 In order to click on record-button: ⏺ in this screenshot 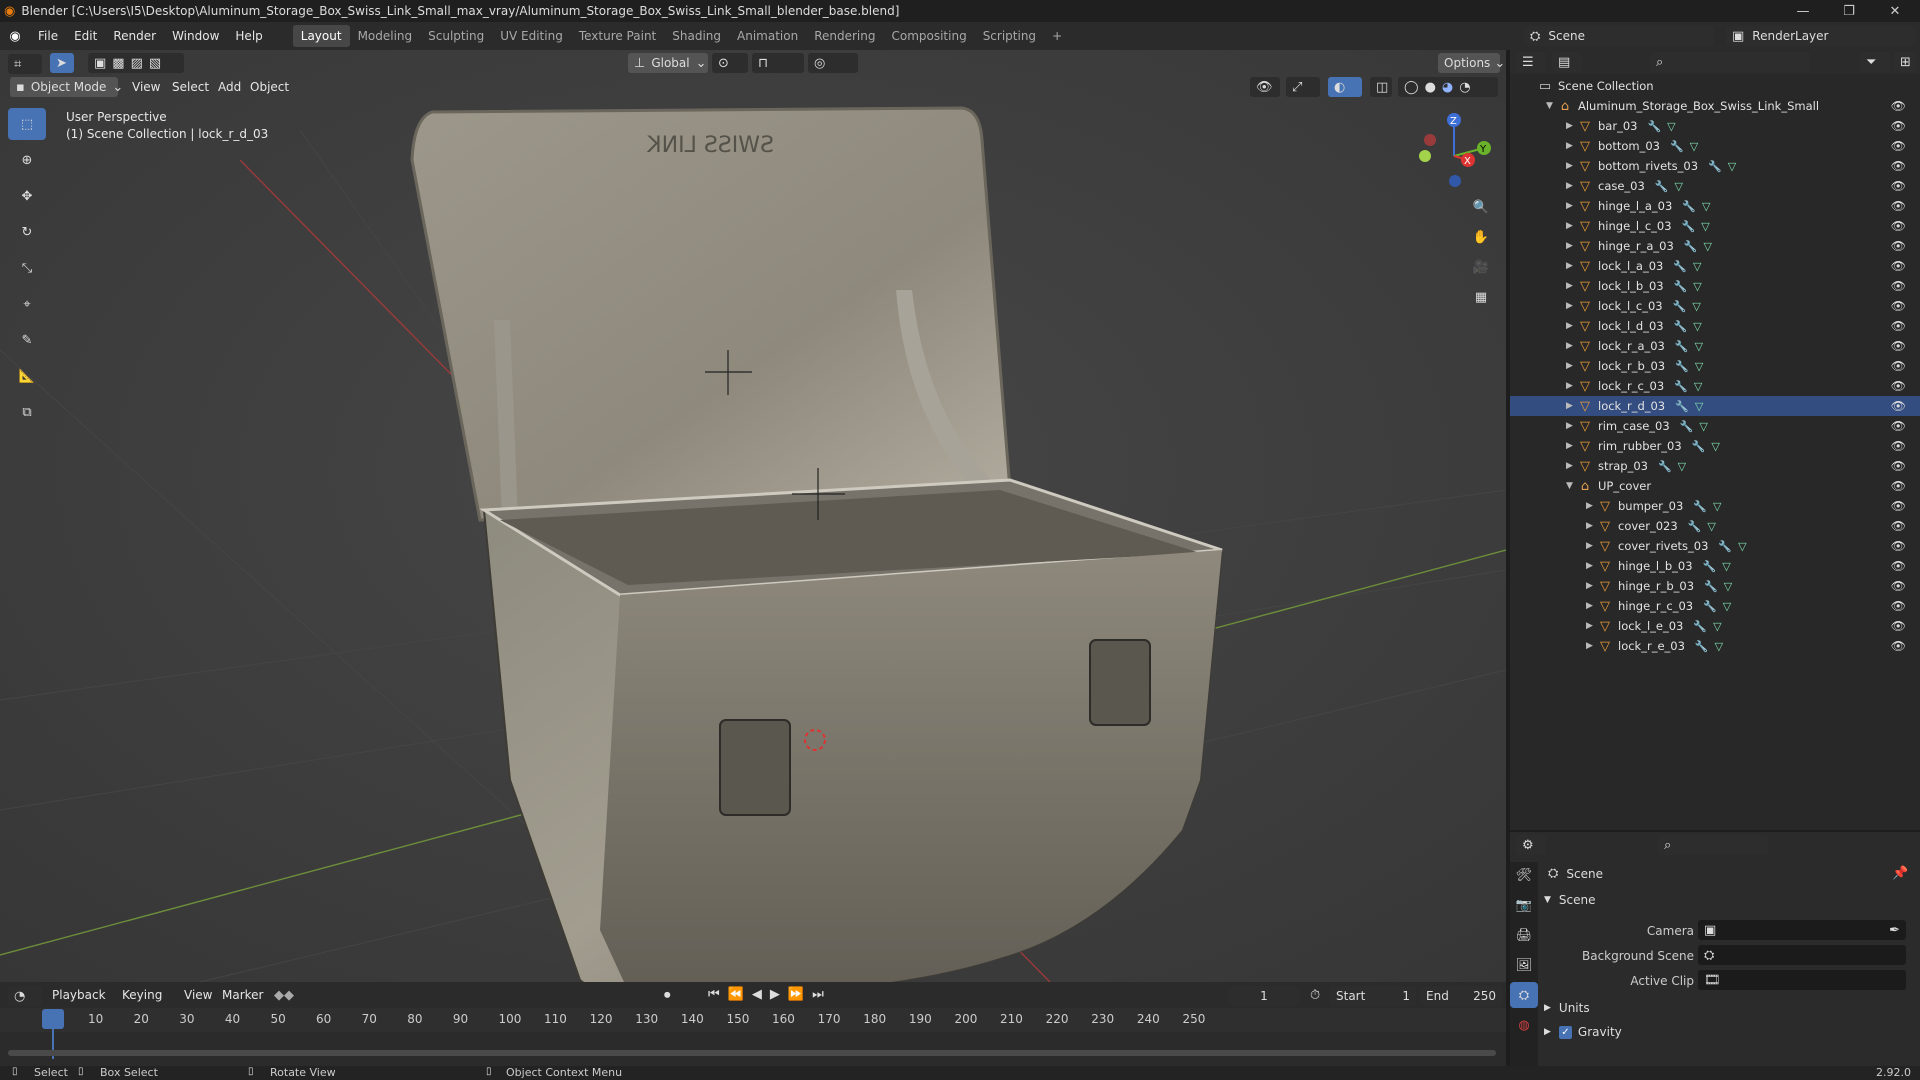, I will do `click(667, 995)`.